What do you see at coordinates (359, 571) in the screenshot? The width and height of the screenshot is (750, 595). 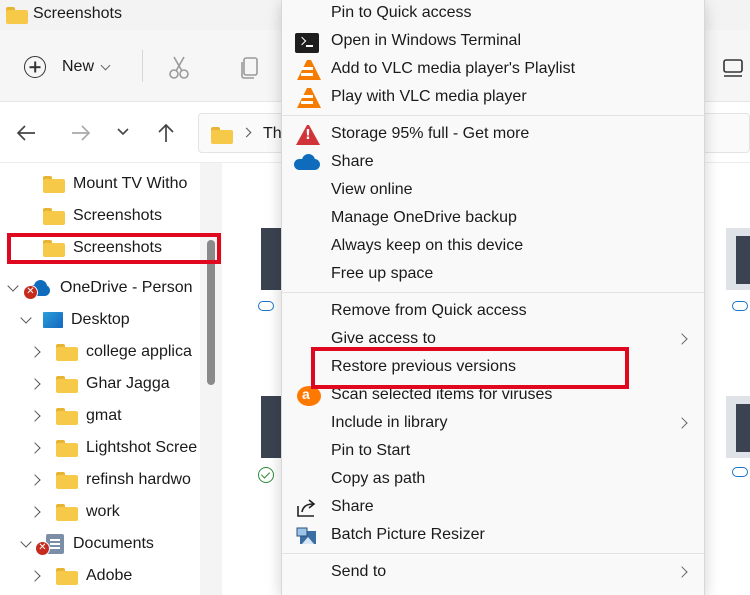 I see `menu-item-label: Send to` at bounding box center [359, 571].